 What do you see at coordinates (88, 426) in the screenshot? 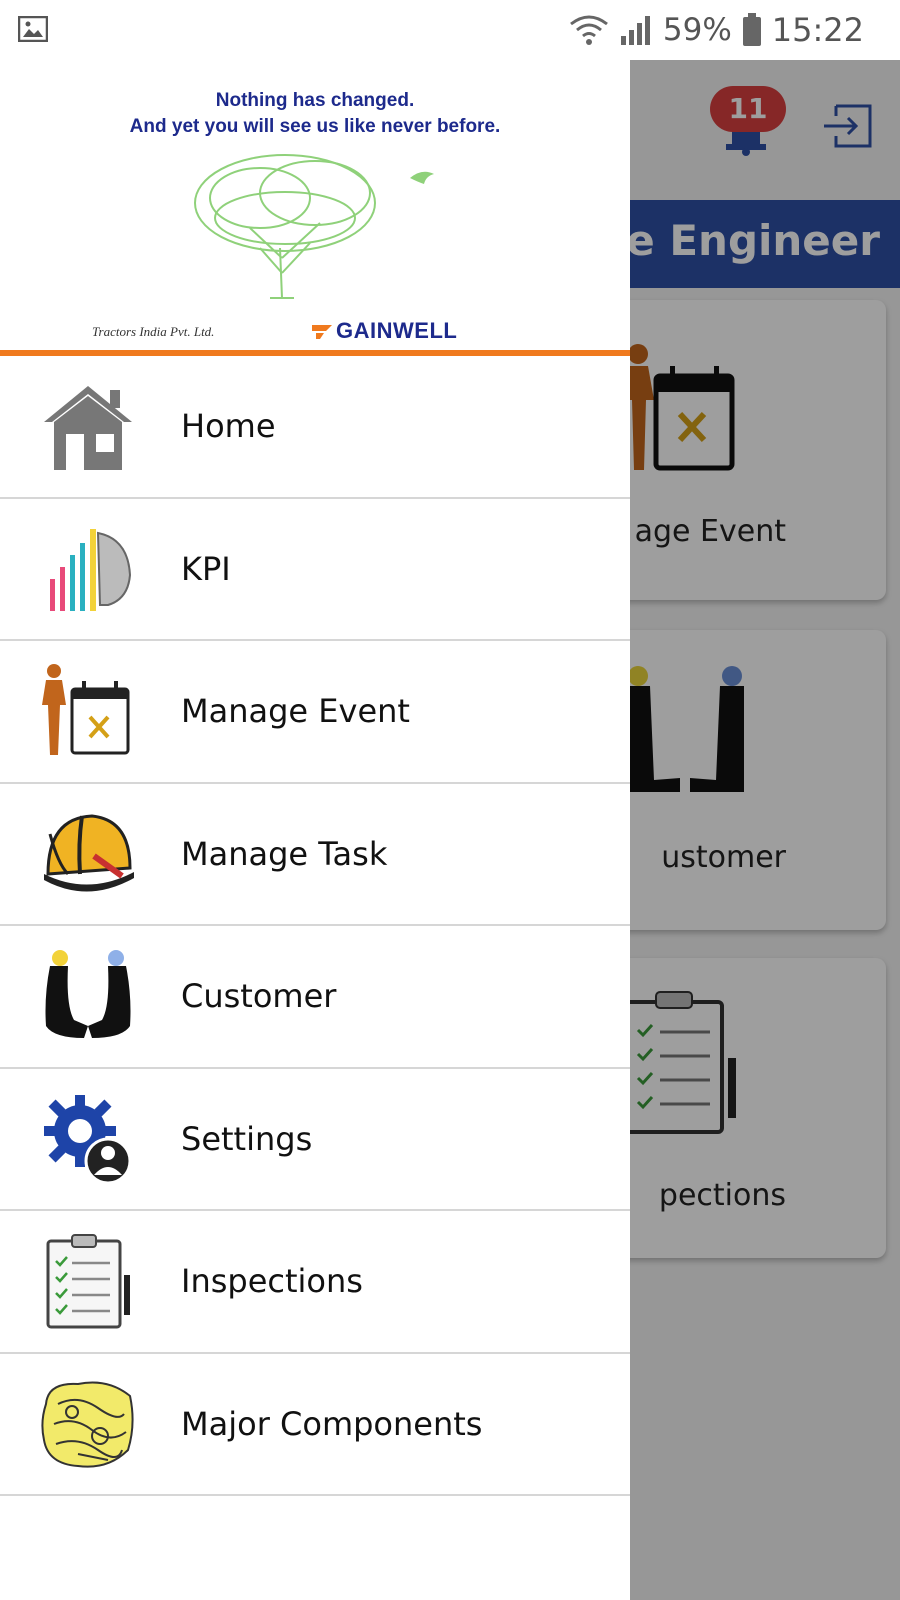
I see `home-icon` at bounding box center [88, 426].